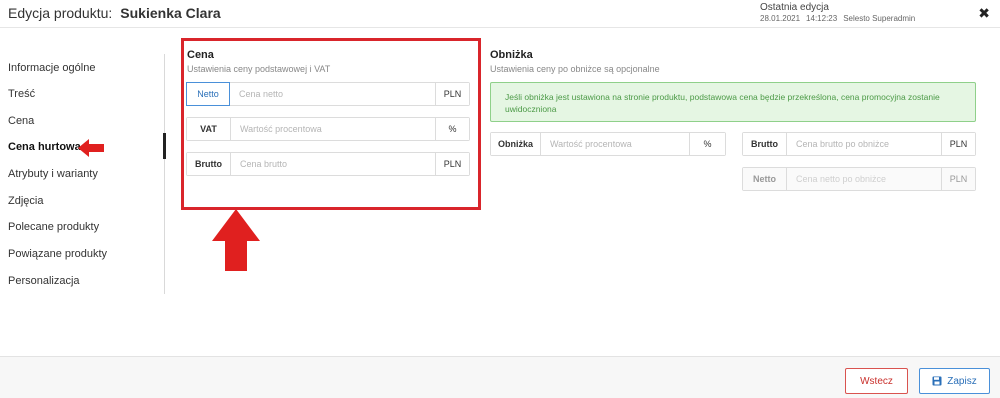 This screenshot has width=1000, height=398. What do you see at coordinates (879, 18) in the screenshot?
I see `last-edit-user: Selesto Superadmin` at bounding box center [879, 18].